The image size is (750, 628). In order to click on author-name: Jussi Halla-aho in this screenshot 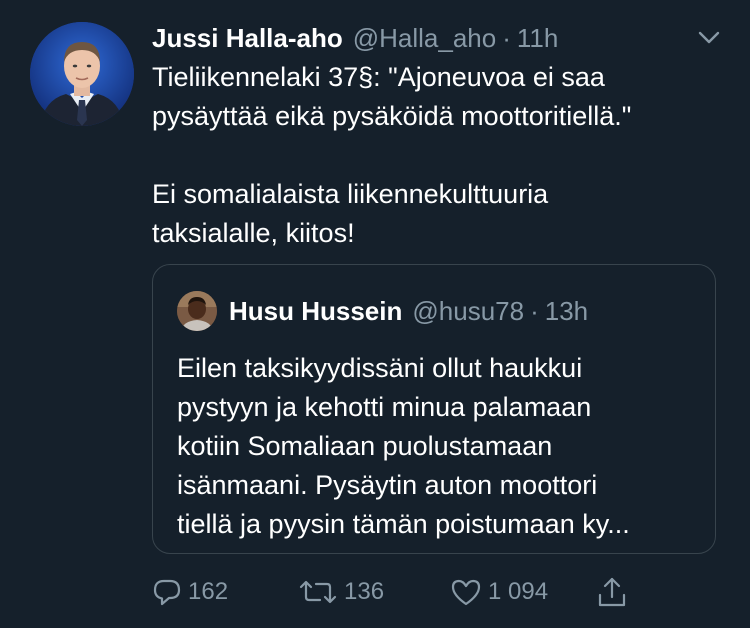, I will do `click(247, 38)`.